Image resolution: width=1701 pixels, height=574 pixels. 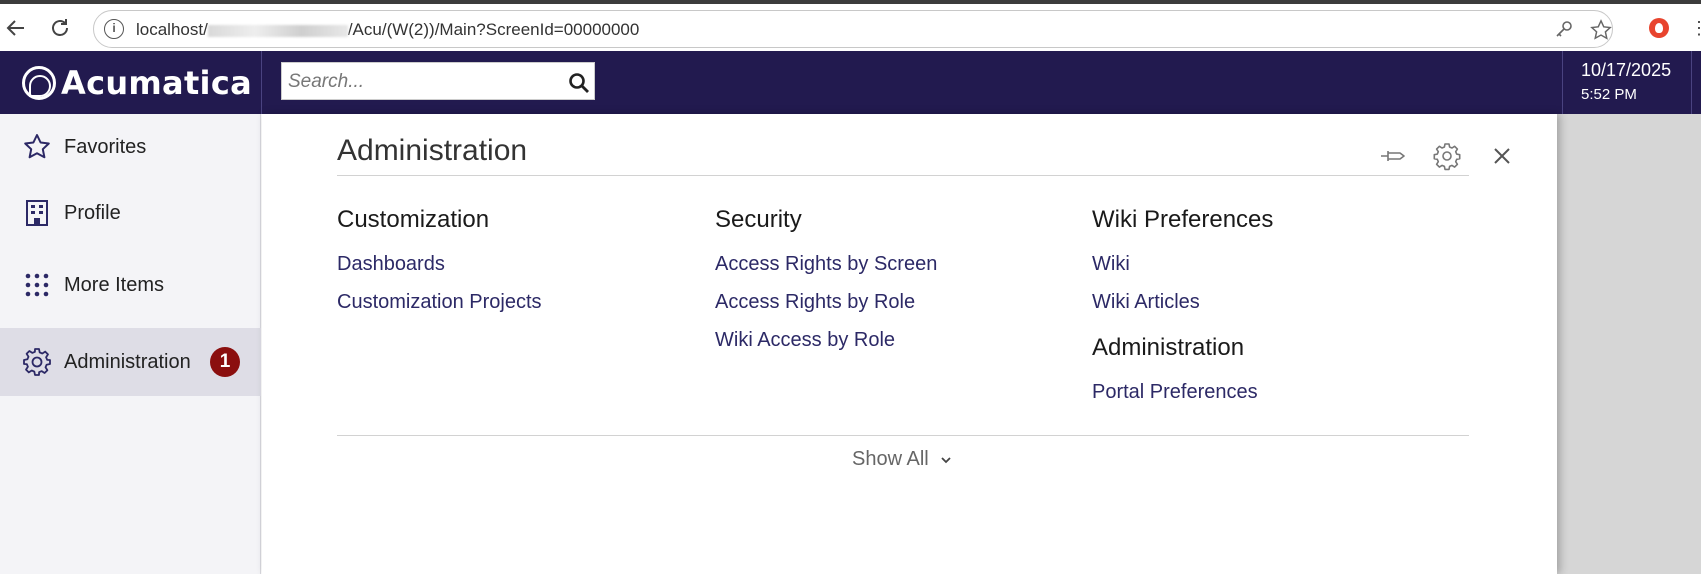 I want to click on menu-link-customization-projects: Customization Projects, so click(x=439, y=302).